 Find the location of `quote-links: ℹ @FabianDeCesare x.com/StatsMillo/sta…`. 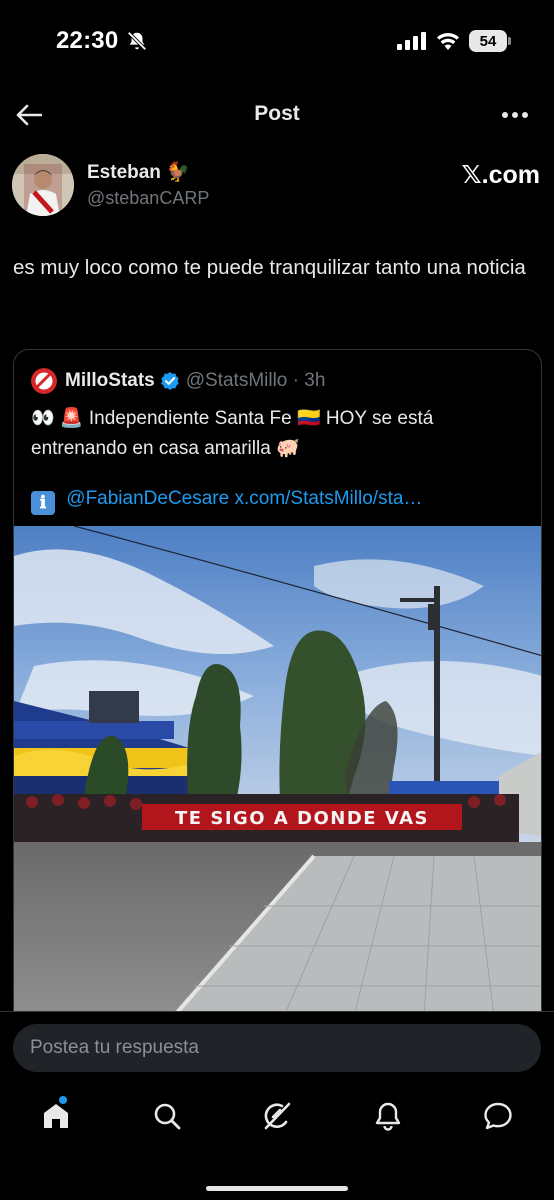

quote-links: ℹ @FabianDeCesare x.com/StatsMillo/sta… is located at coordinates (281, 499).